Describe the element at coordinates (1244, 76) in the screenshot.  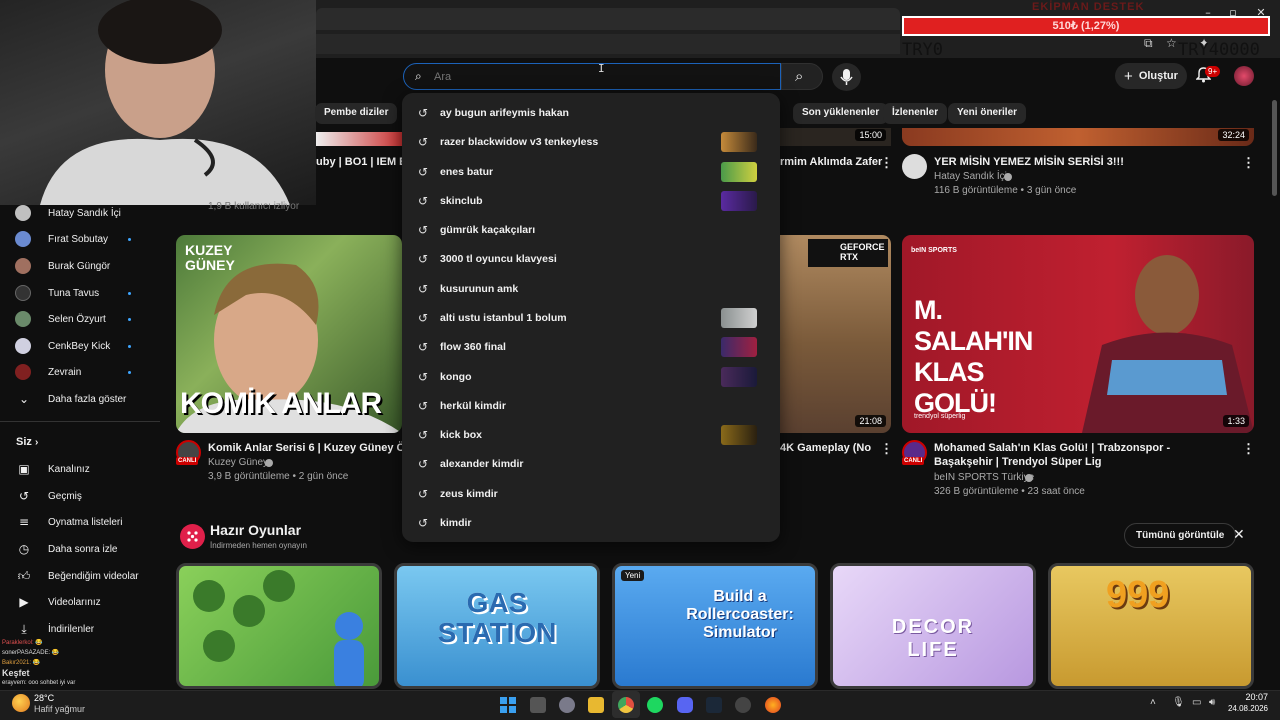
I see `account-avatar` at that location.